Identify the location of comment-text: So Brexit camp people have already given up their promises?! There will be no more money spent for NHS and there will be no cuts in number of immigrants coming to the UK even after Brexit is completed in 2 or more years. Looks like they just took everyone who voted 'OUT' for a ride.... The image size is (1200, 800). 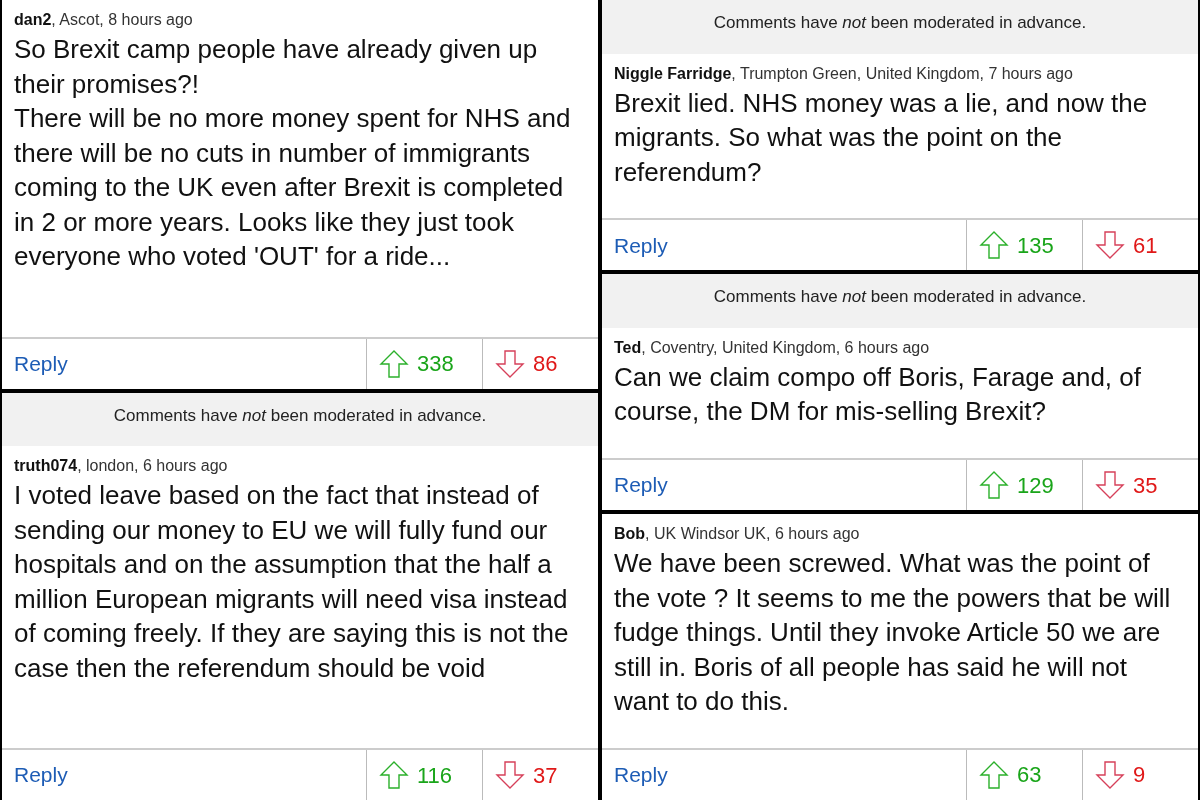
(292, 153).